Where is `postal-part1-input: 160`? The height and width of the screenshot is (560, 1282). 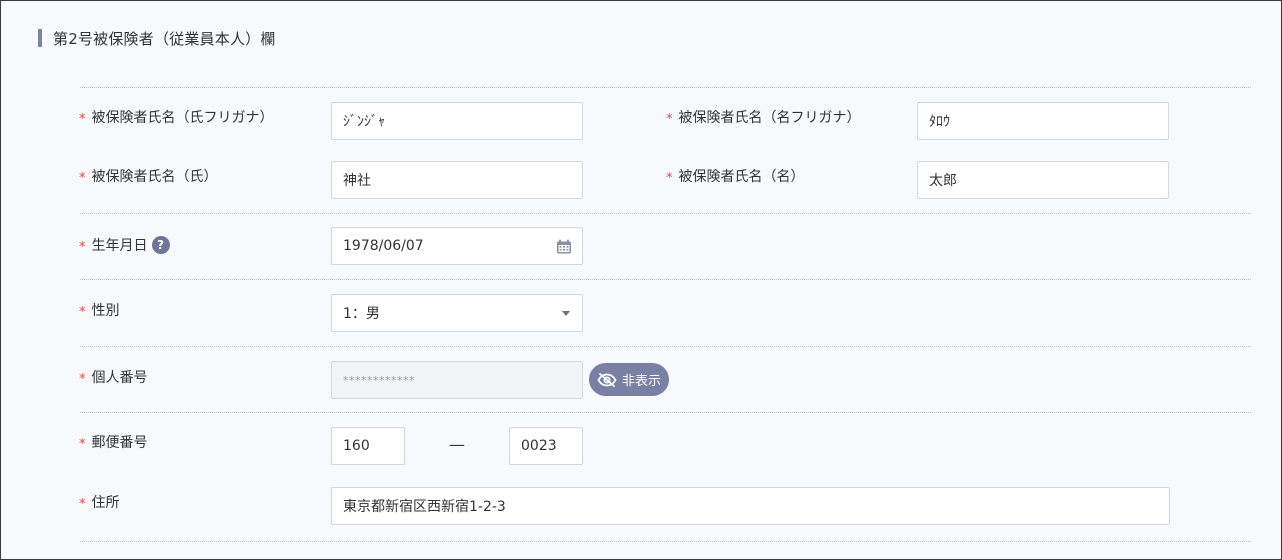
postal-part1-input: 160 is located at coordinates (368, 446).